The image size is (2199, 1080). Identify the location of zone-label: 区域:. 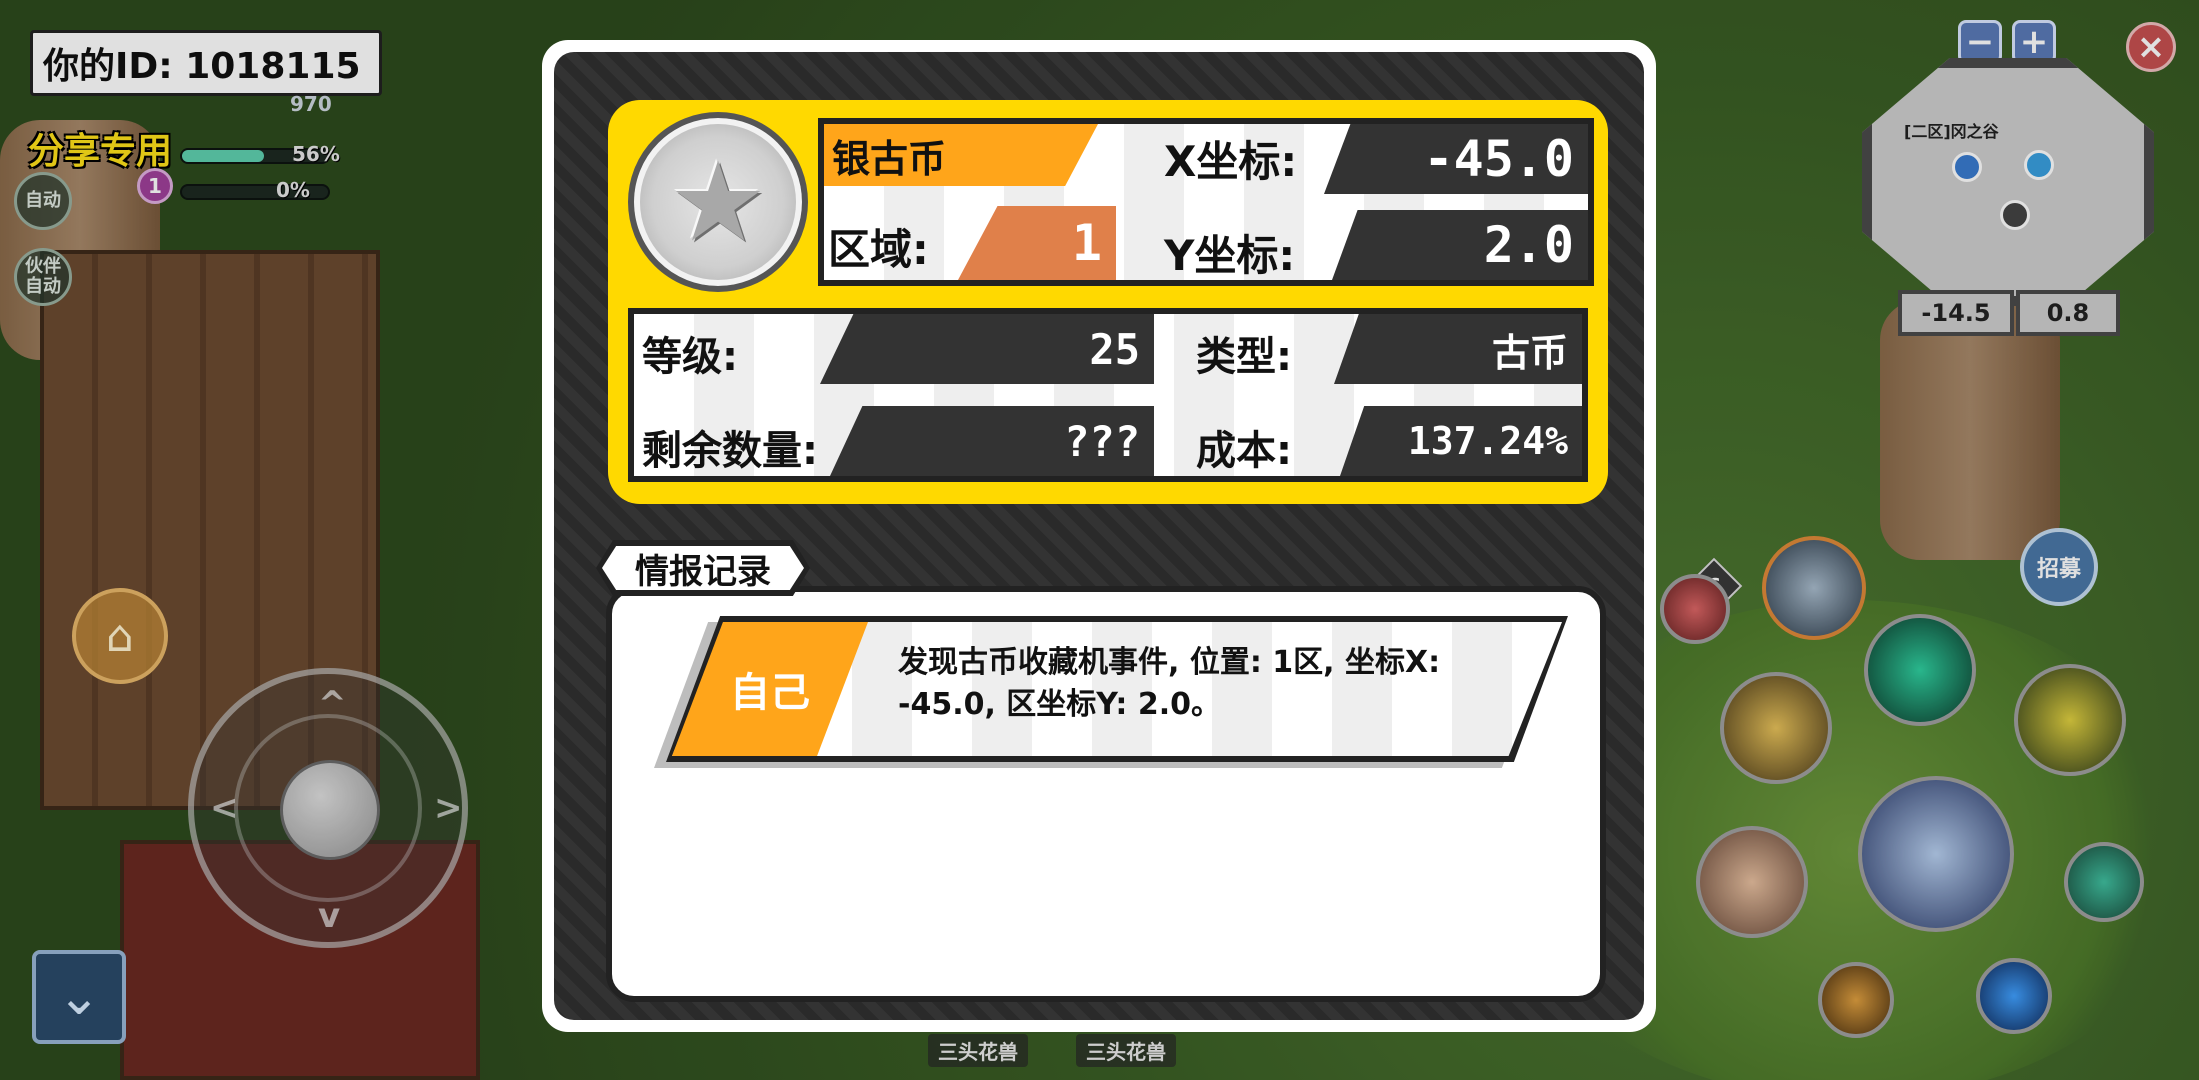
(878, 249).